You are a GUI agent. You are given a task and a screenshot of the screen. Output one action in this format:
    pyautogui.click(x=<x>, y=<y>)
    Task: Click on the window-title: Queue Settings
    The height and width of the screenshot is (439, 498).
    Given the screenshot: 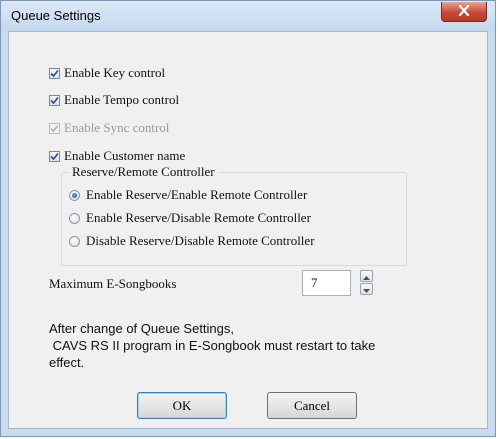 What is the action you would take?
    pyautogui.click(x=56, y=15)
    